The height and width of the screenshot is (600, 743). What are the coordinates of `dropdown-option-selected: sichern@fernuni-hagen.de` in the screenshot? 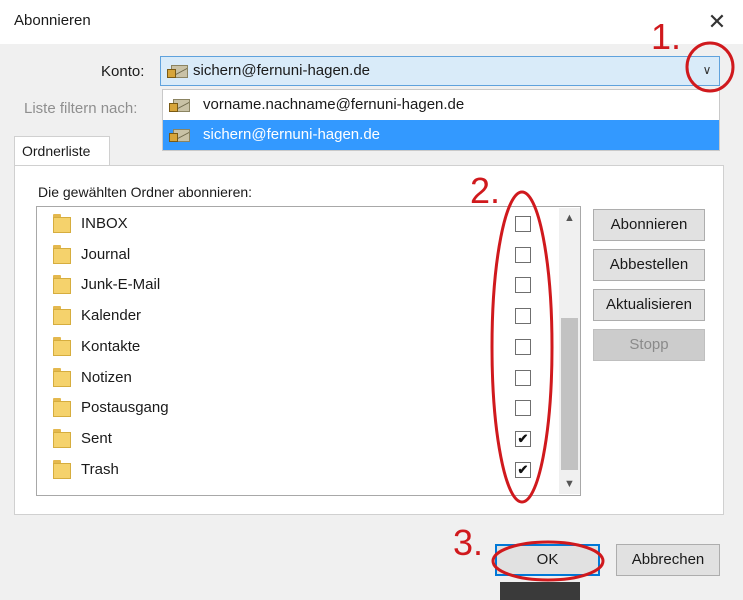 It's located at (441, 135).